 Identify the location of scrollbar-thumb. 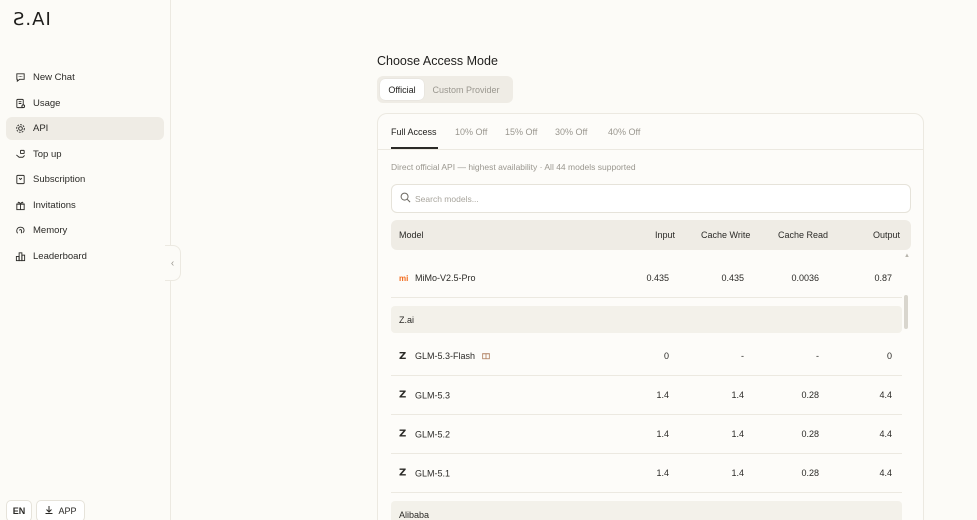
(906, 312).